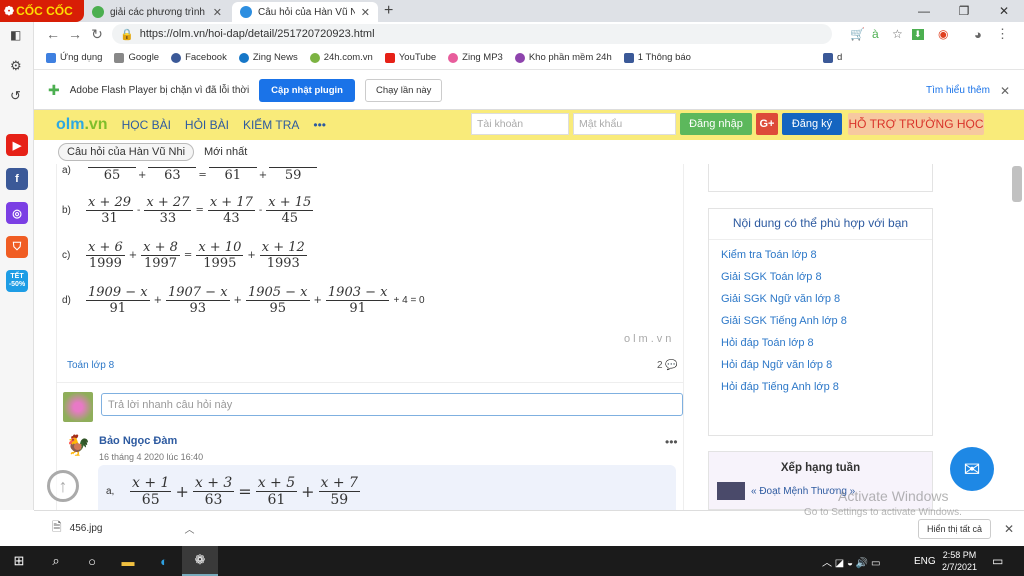 The height and width of the screenshot is (576, 1024). I want to click on learn-more-link: Tìm hiểu thêm, so click(958, 90).